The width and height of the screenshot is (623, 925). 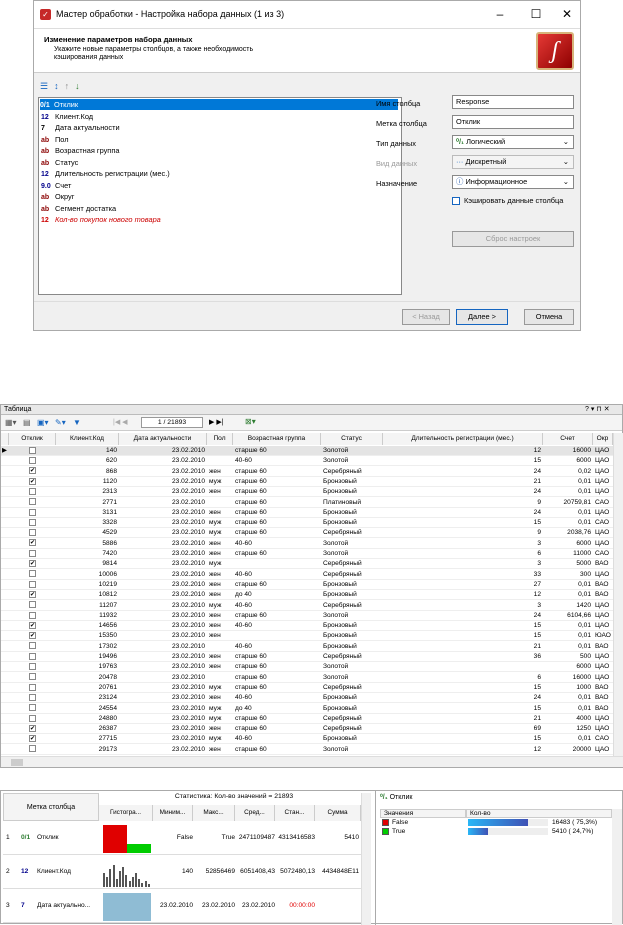 I want to click on sort-icon: ↕, so click(x=59, y=86).